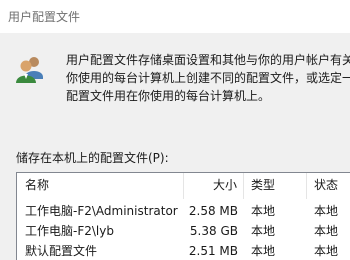 Image resolution: width=350 pixels, height=260 pixels. What do you see at coordinates (214, 186) in the screenshot?
I see `column-header-size: 大小` at bounding box center [214, 186].